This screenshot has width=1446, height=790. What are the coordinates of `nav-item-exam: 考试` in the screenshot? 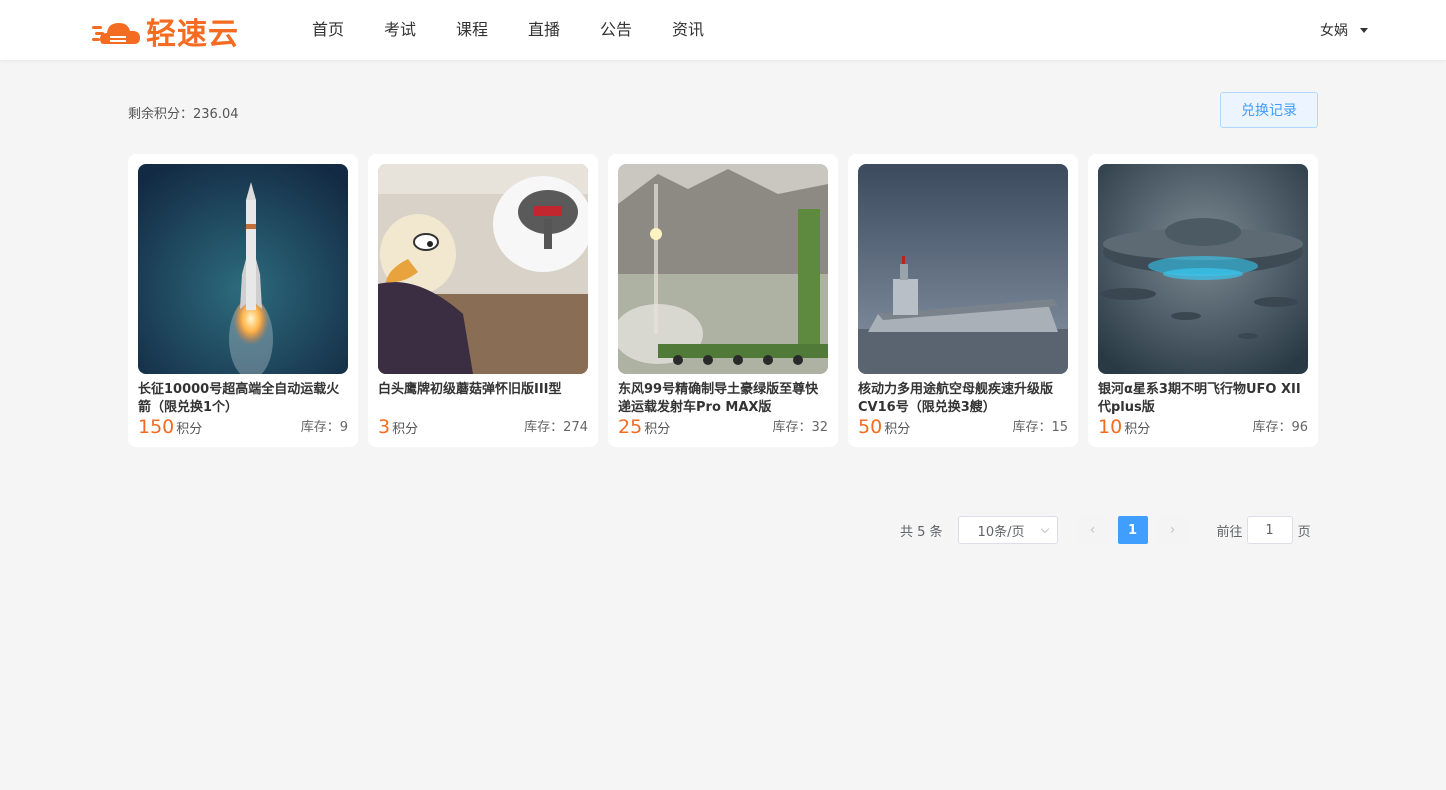 It's located at (400, 30).